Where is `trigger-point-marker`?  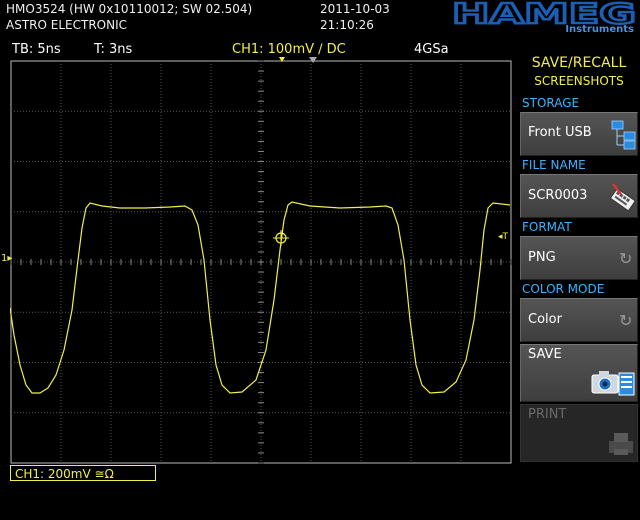
trigger-point-marker is located at coordinates (281, 238).